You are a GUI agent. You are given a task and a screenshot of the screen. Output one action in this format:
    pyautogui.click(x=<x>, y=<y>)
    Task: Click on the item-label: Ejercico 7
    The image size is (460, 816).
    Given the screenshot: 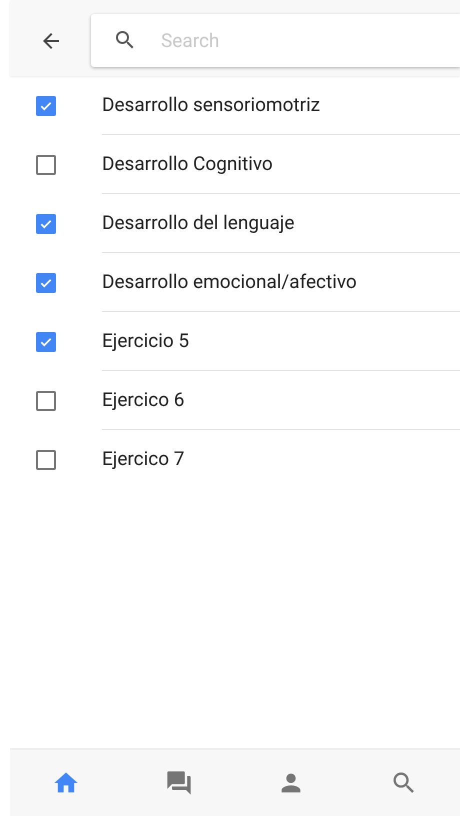 What is the action you would take?
    pyautogui.click(x=143, y=459)
    